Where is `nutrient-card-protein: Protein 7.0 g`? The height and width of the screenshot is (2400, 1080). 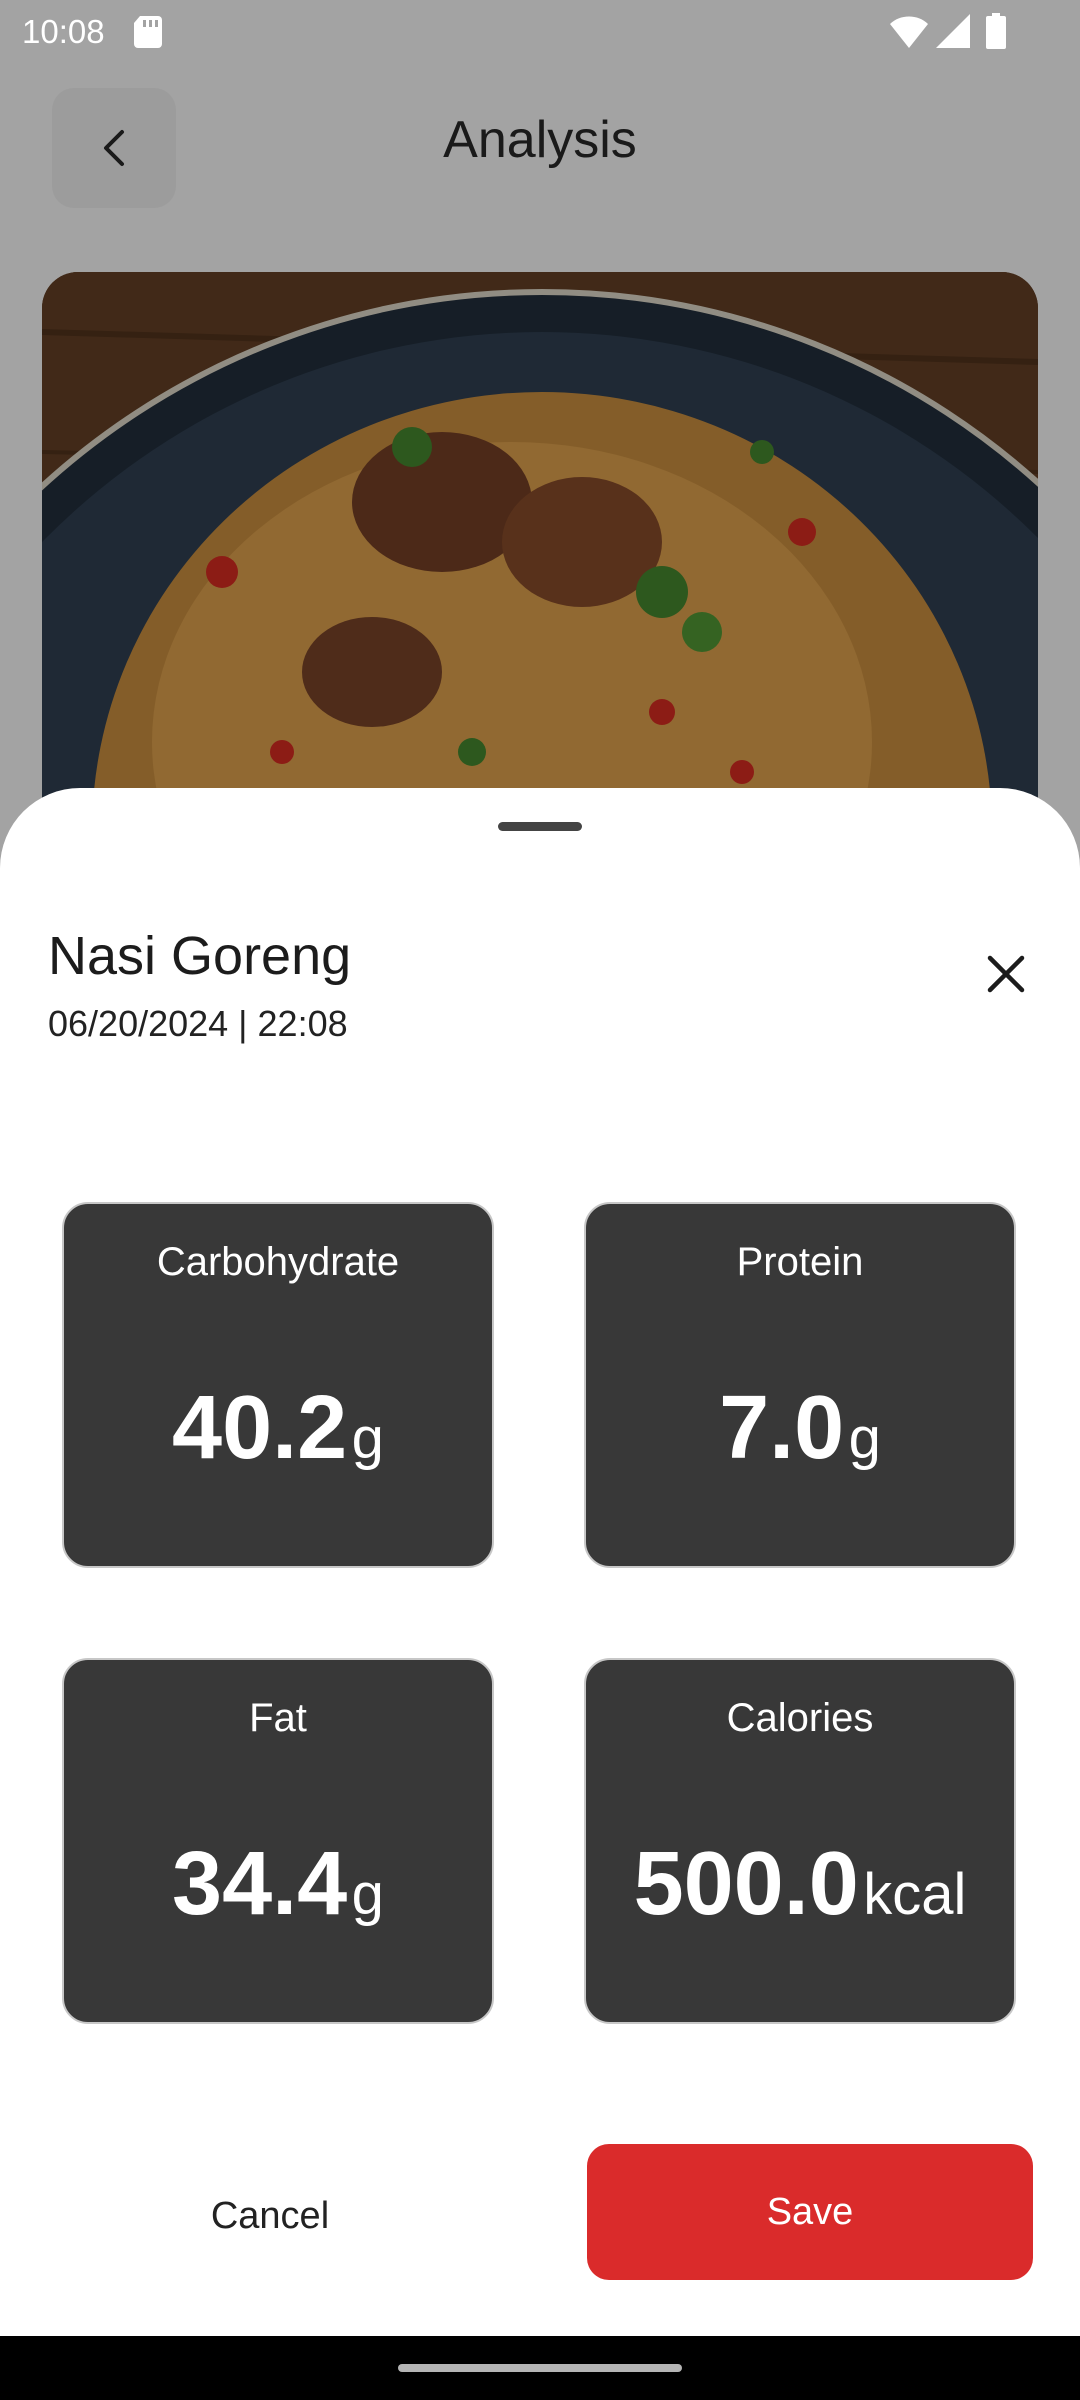 nutrient-card-protein: Protein 7.0 g is located at coordinates (800, 1385).